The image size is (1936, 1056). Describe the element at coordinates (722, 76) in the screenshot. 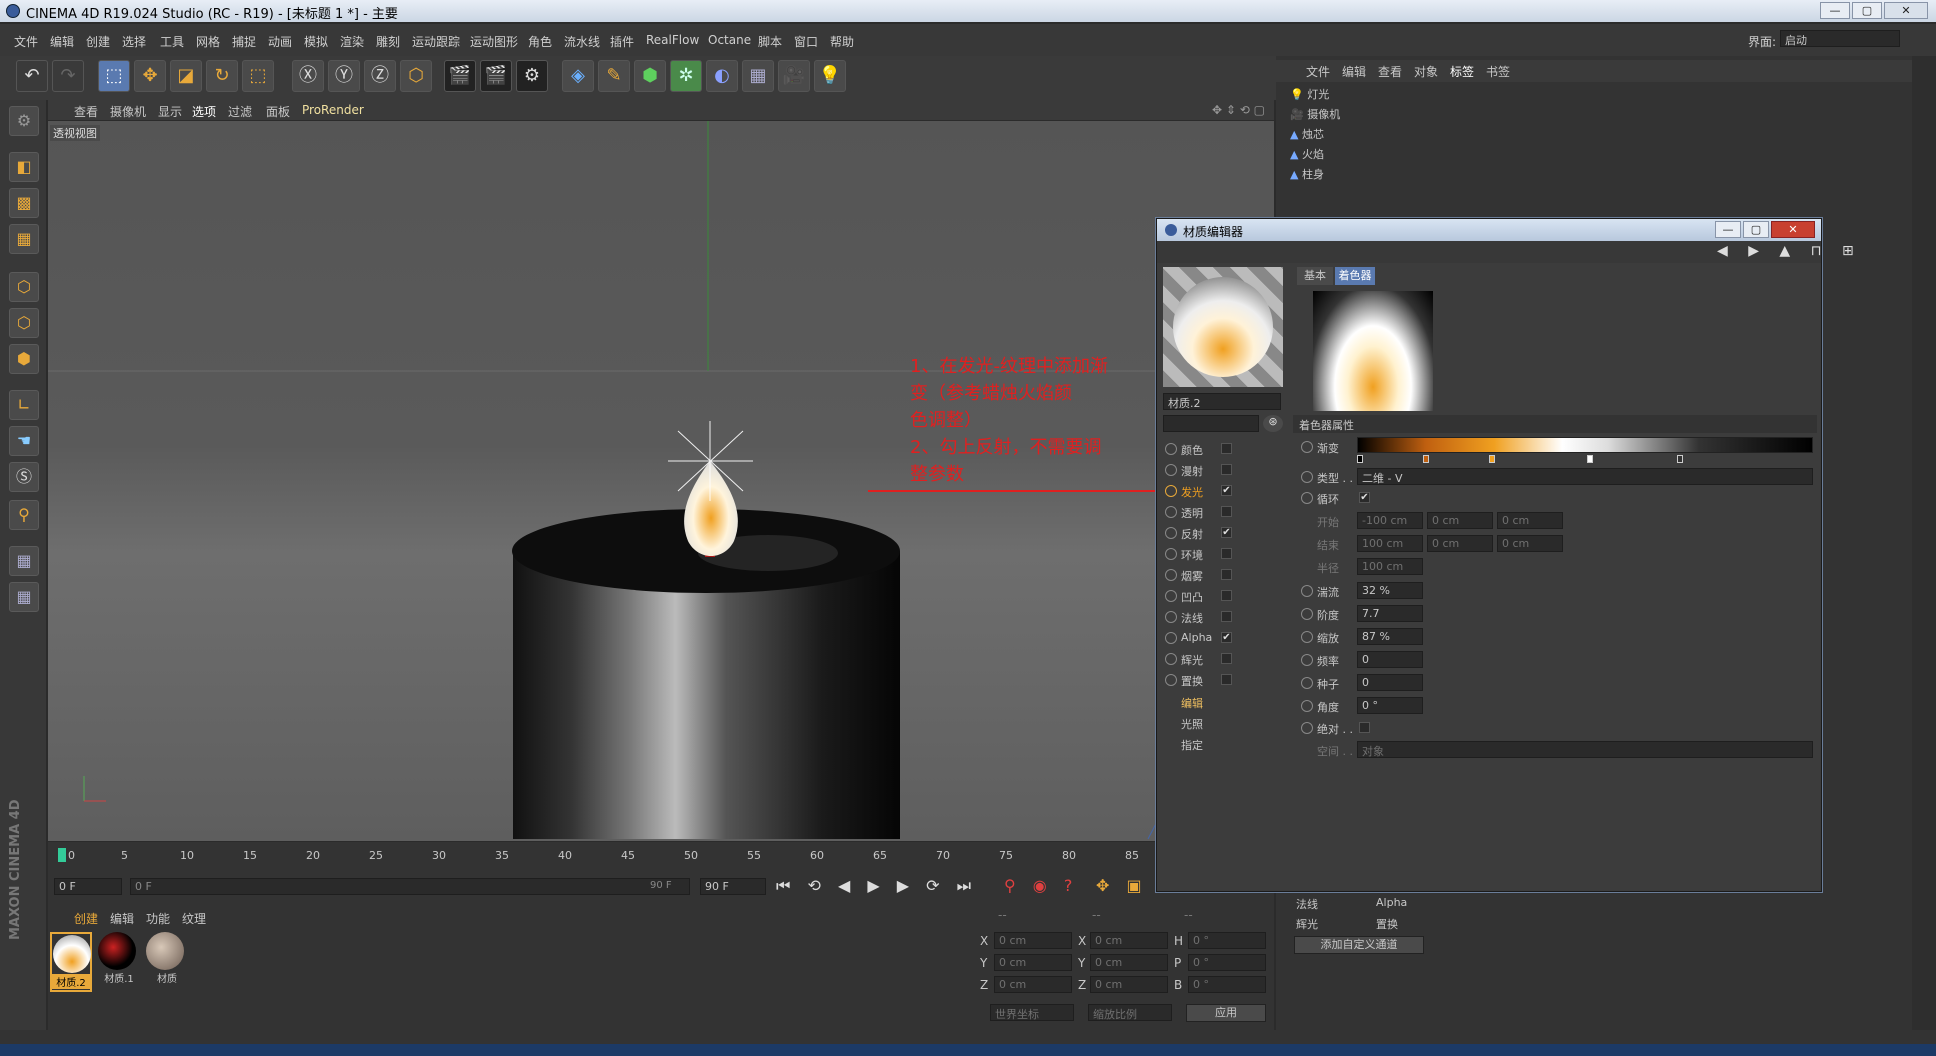

I see `deformer-icon: ◐` at that location.